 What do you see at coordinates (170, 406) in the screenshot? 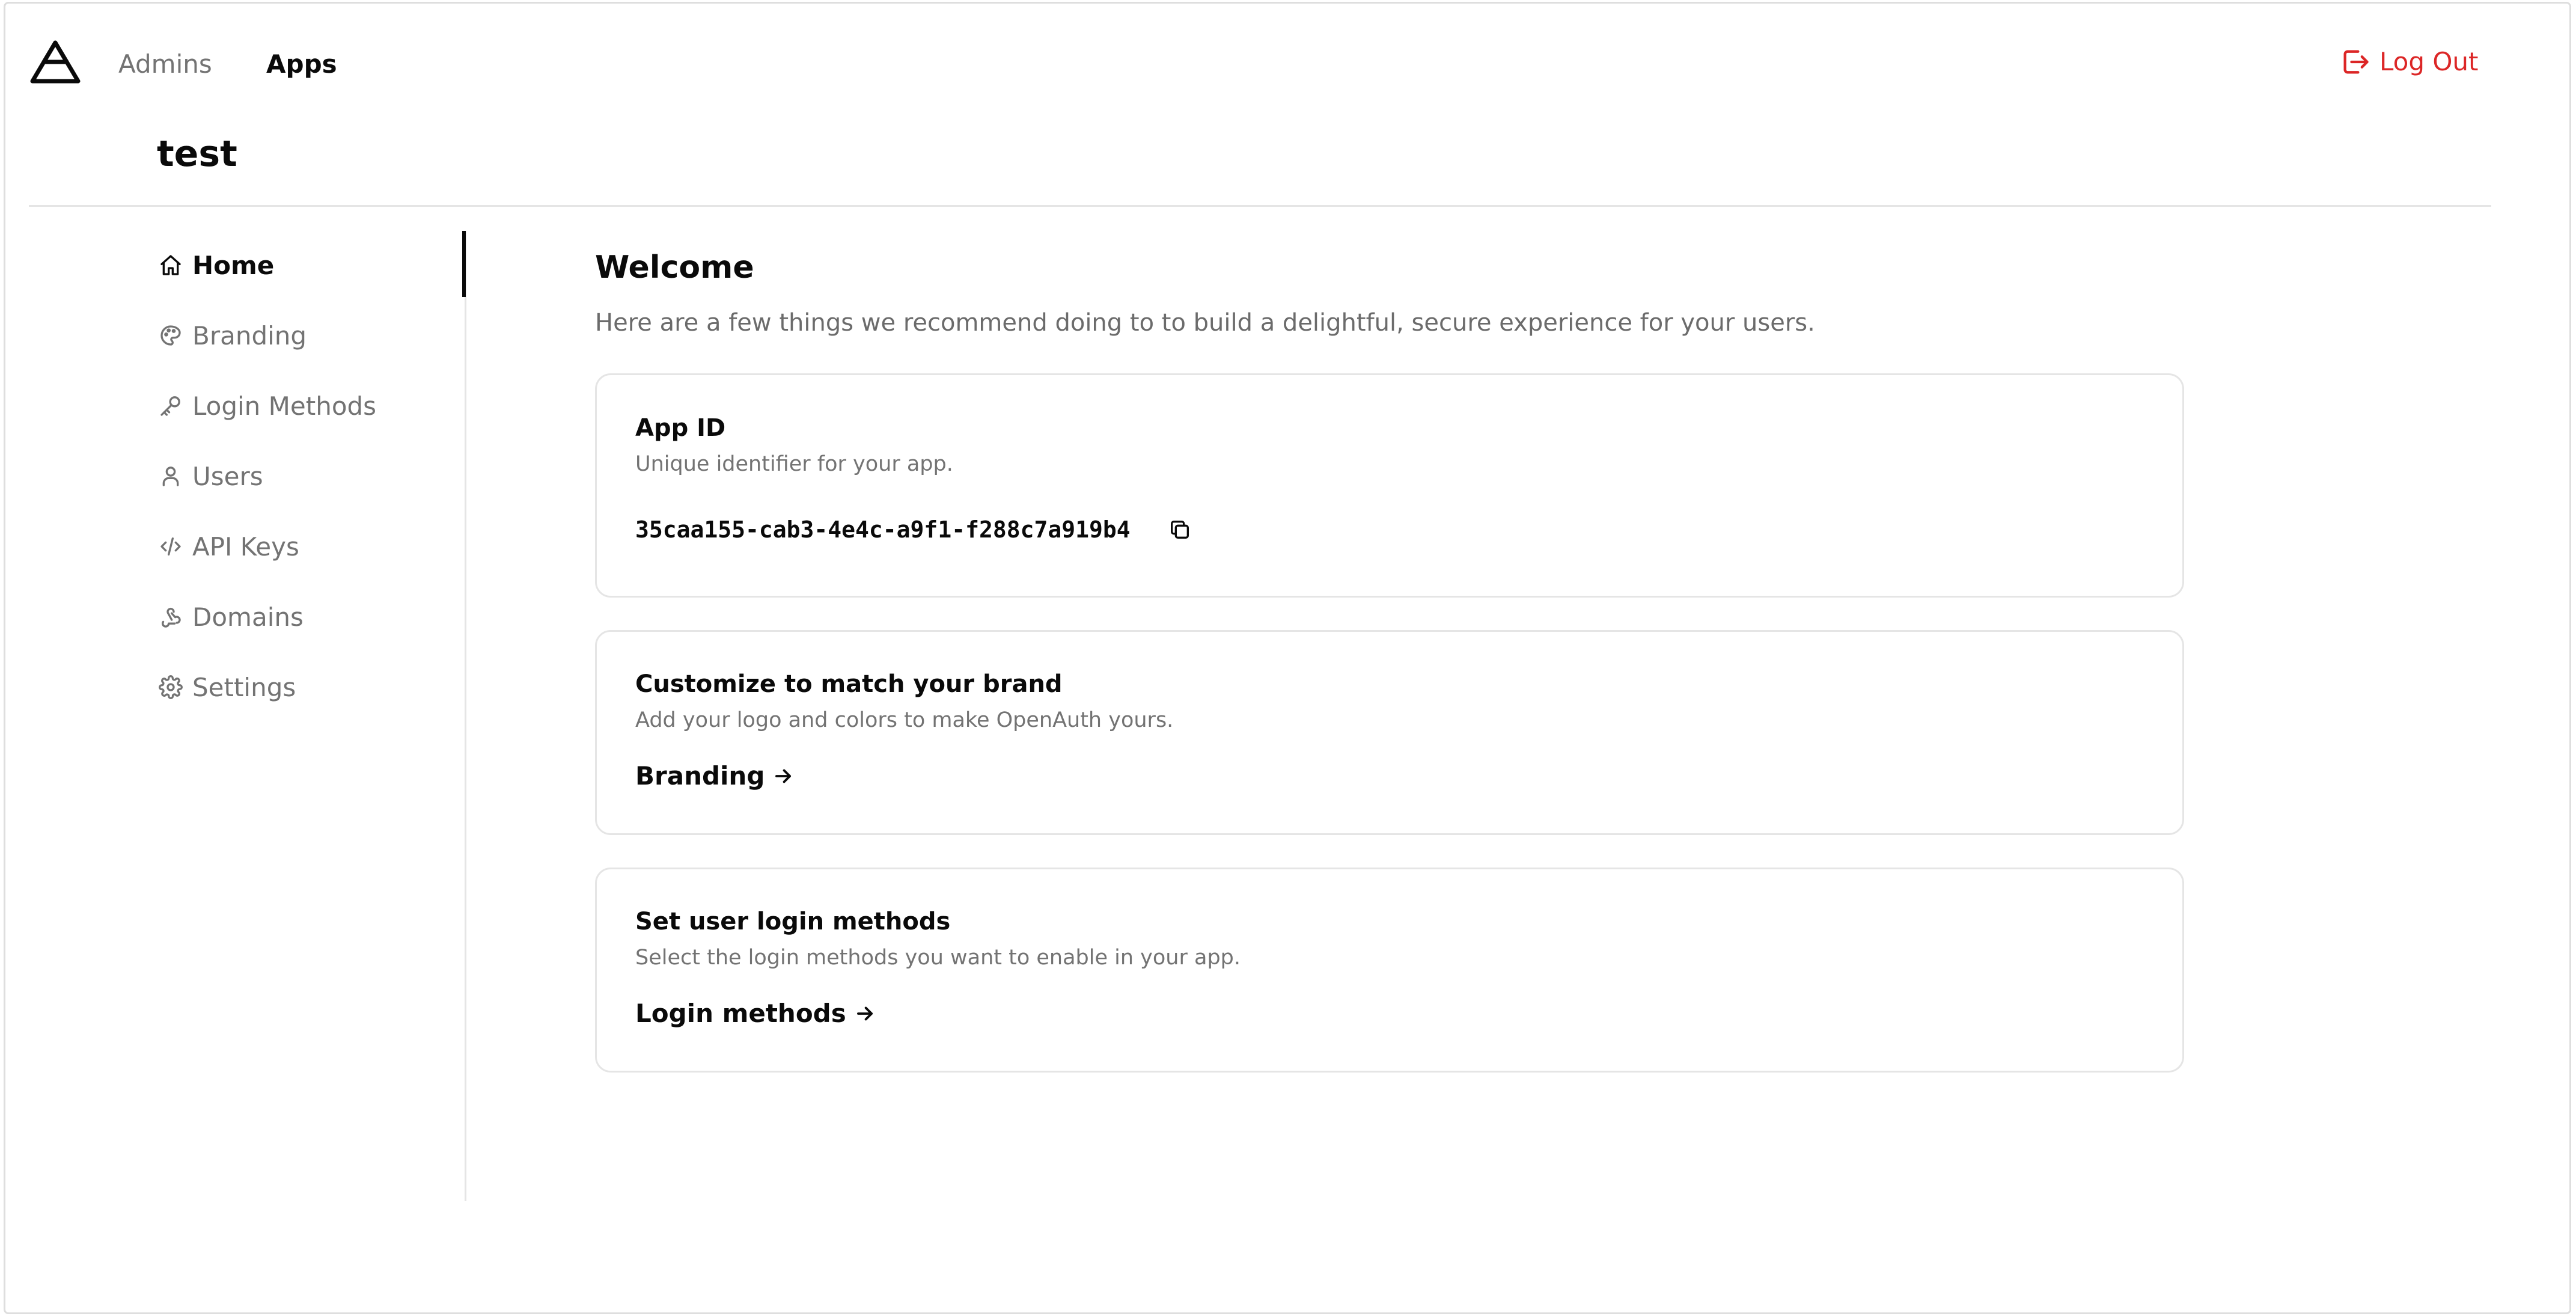
I see `key-icon` at bounding box center [170, 406].